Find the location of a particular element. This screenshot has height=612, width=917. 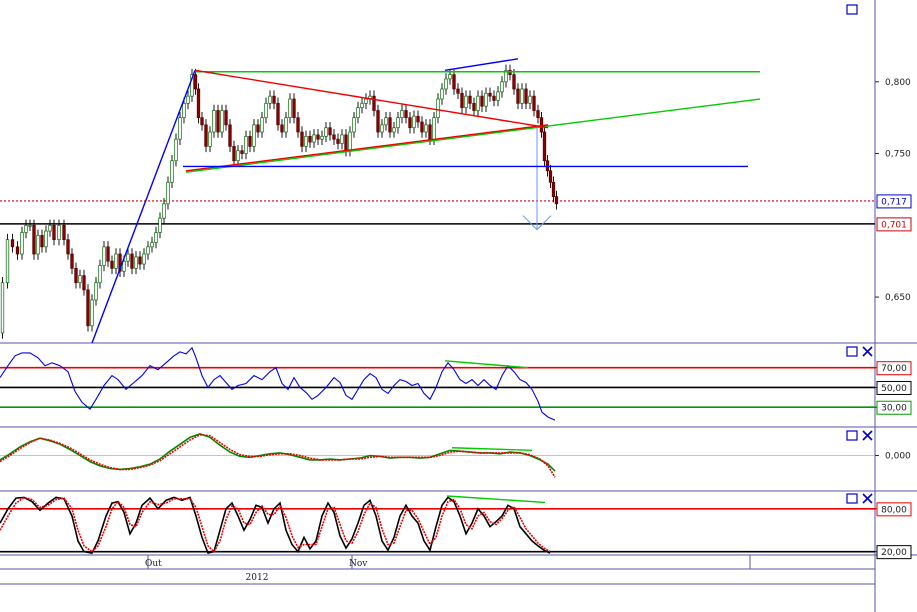

price-tags: 0,717 0,701 is located at coordinates (894, 213).